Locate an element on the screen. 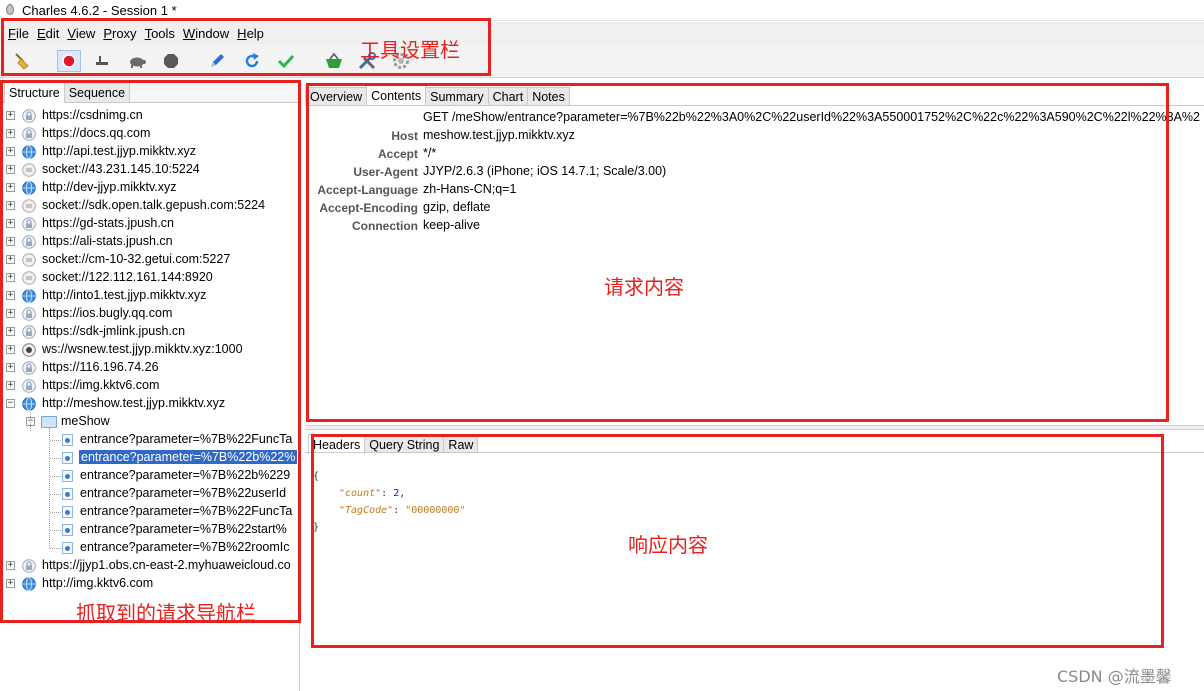 This screenshot has height=691, width=1204. charles-app-icon is located at coordinates (10, 10).